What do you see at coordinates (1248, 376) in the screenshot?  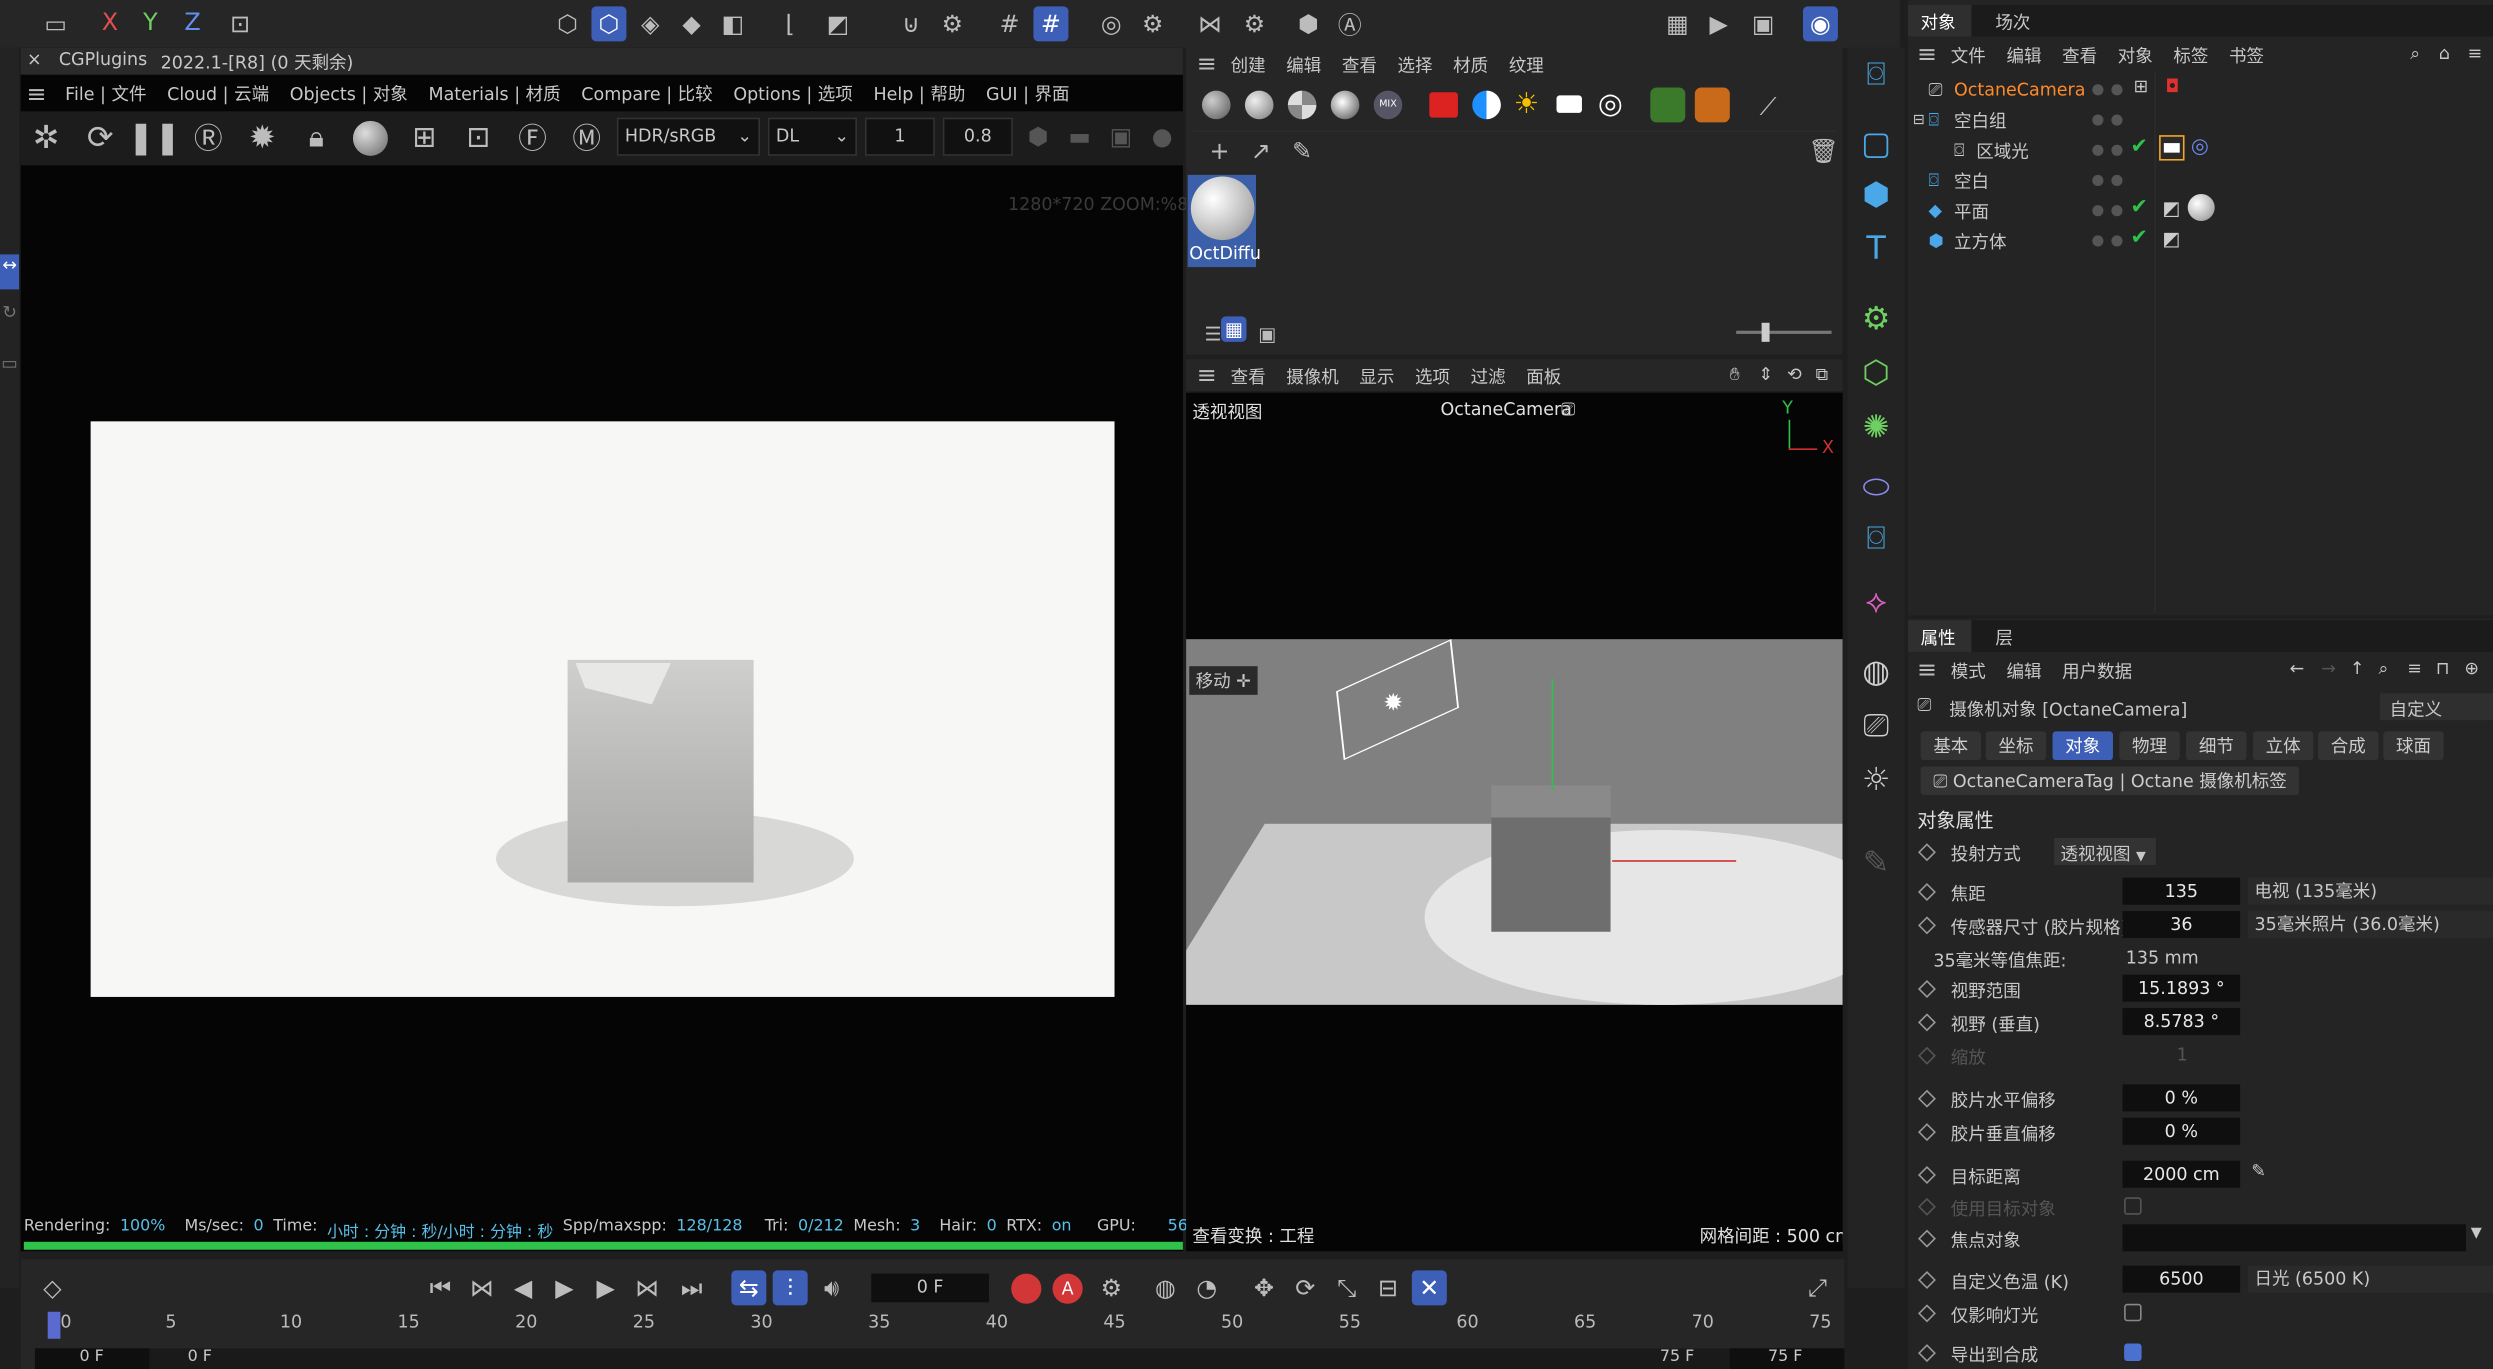 I see `vp-menu-view: 查看` at bounding box center [1248, 376].